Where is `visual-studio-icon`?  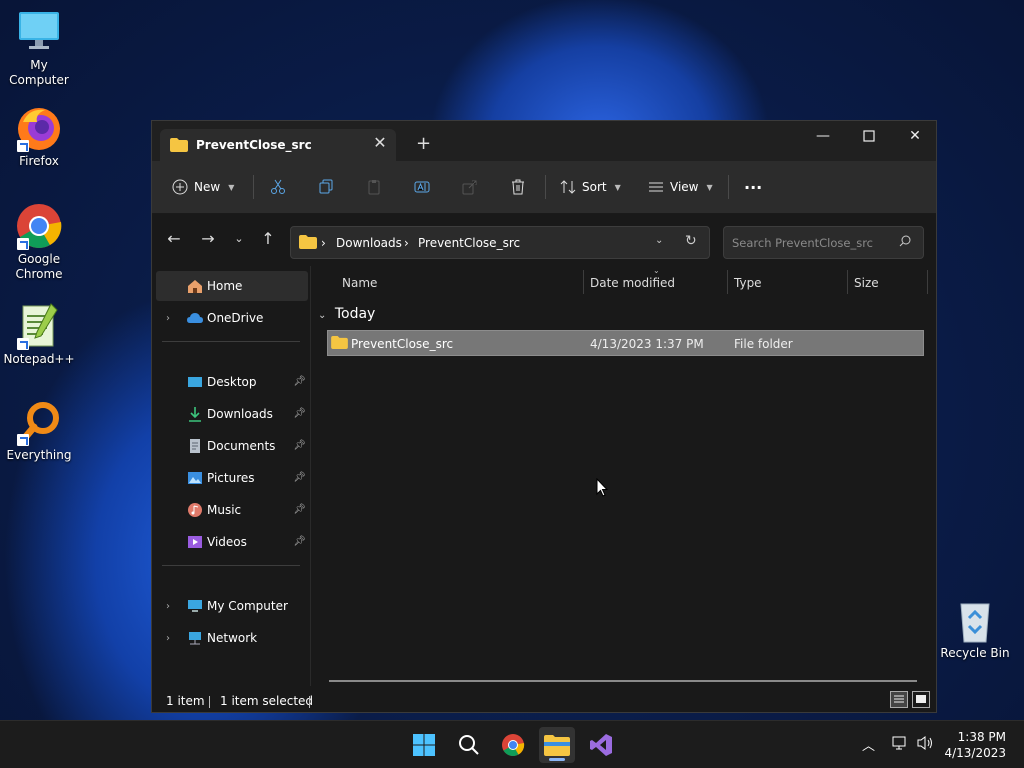 visual-studio-icon is located at coordinates (601, 745).